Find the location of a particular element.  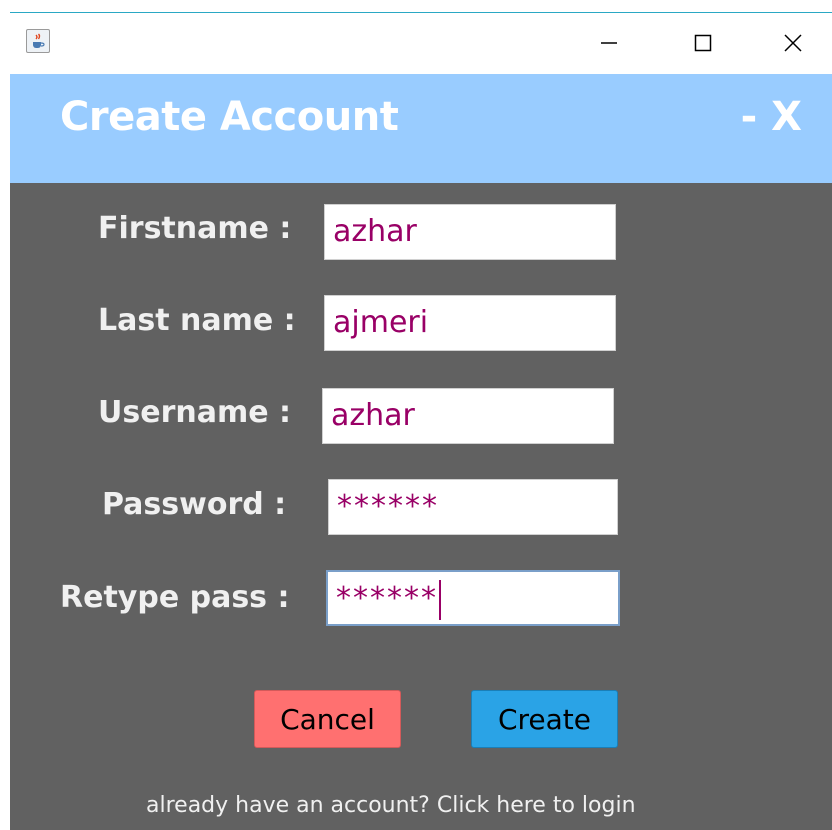

retype-password-value: ****** is located at coordinates (387, 598).